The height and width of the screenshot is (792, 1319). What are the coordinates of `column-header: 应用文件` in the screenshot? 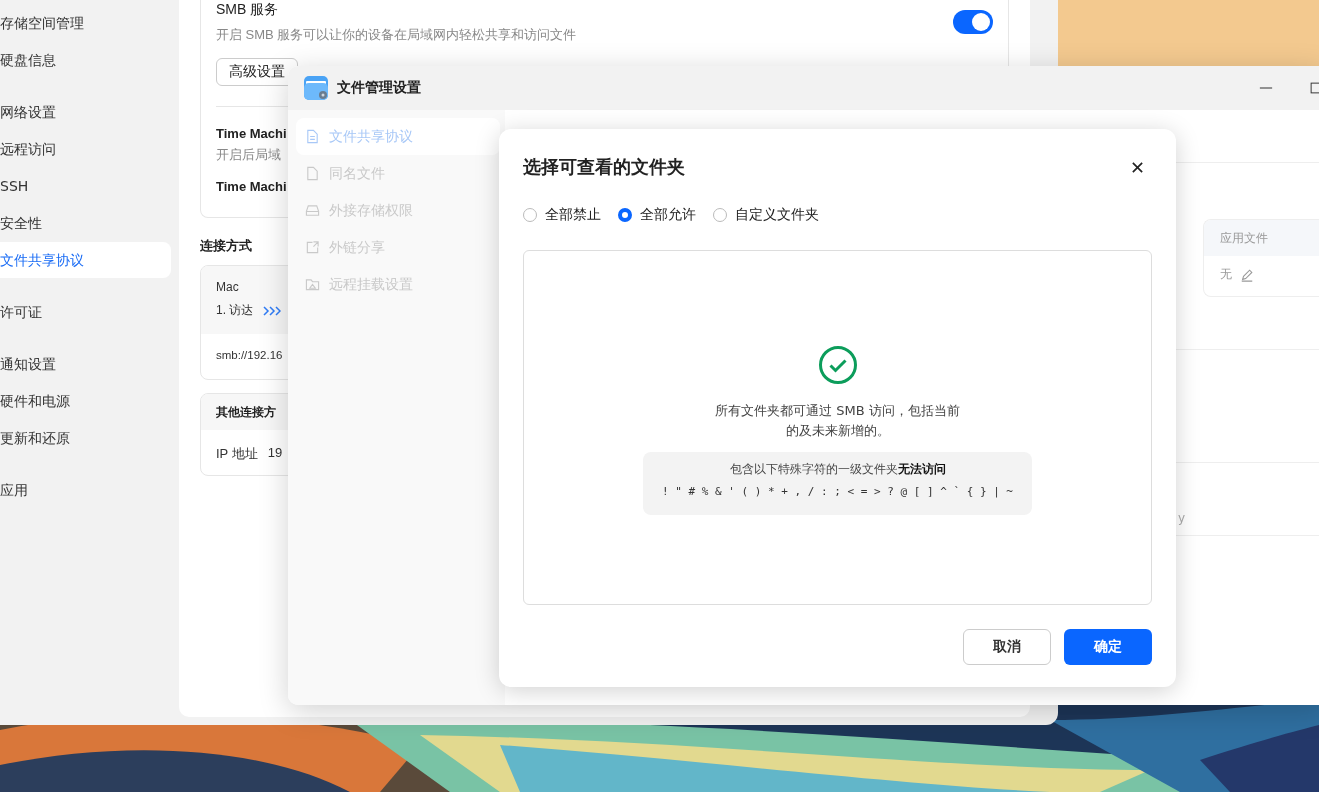 It's located at (1244, 238).